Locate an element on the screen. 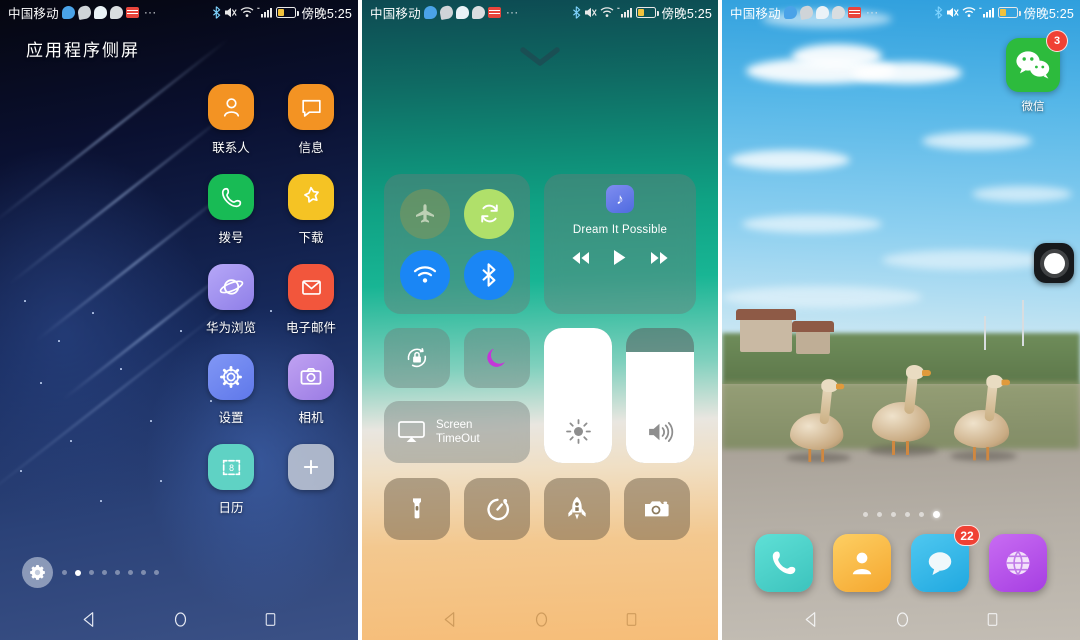 The image size is (1080, 640). dock-item-browser is located at coordinates (1018, 563).